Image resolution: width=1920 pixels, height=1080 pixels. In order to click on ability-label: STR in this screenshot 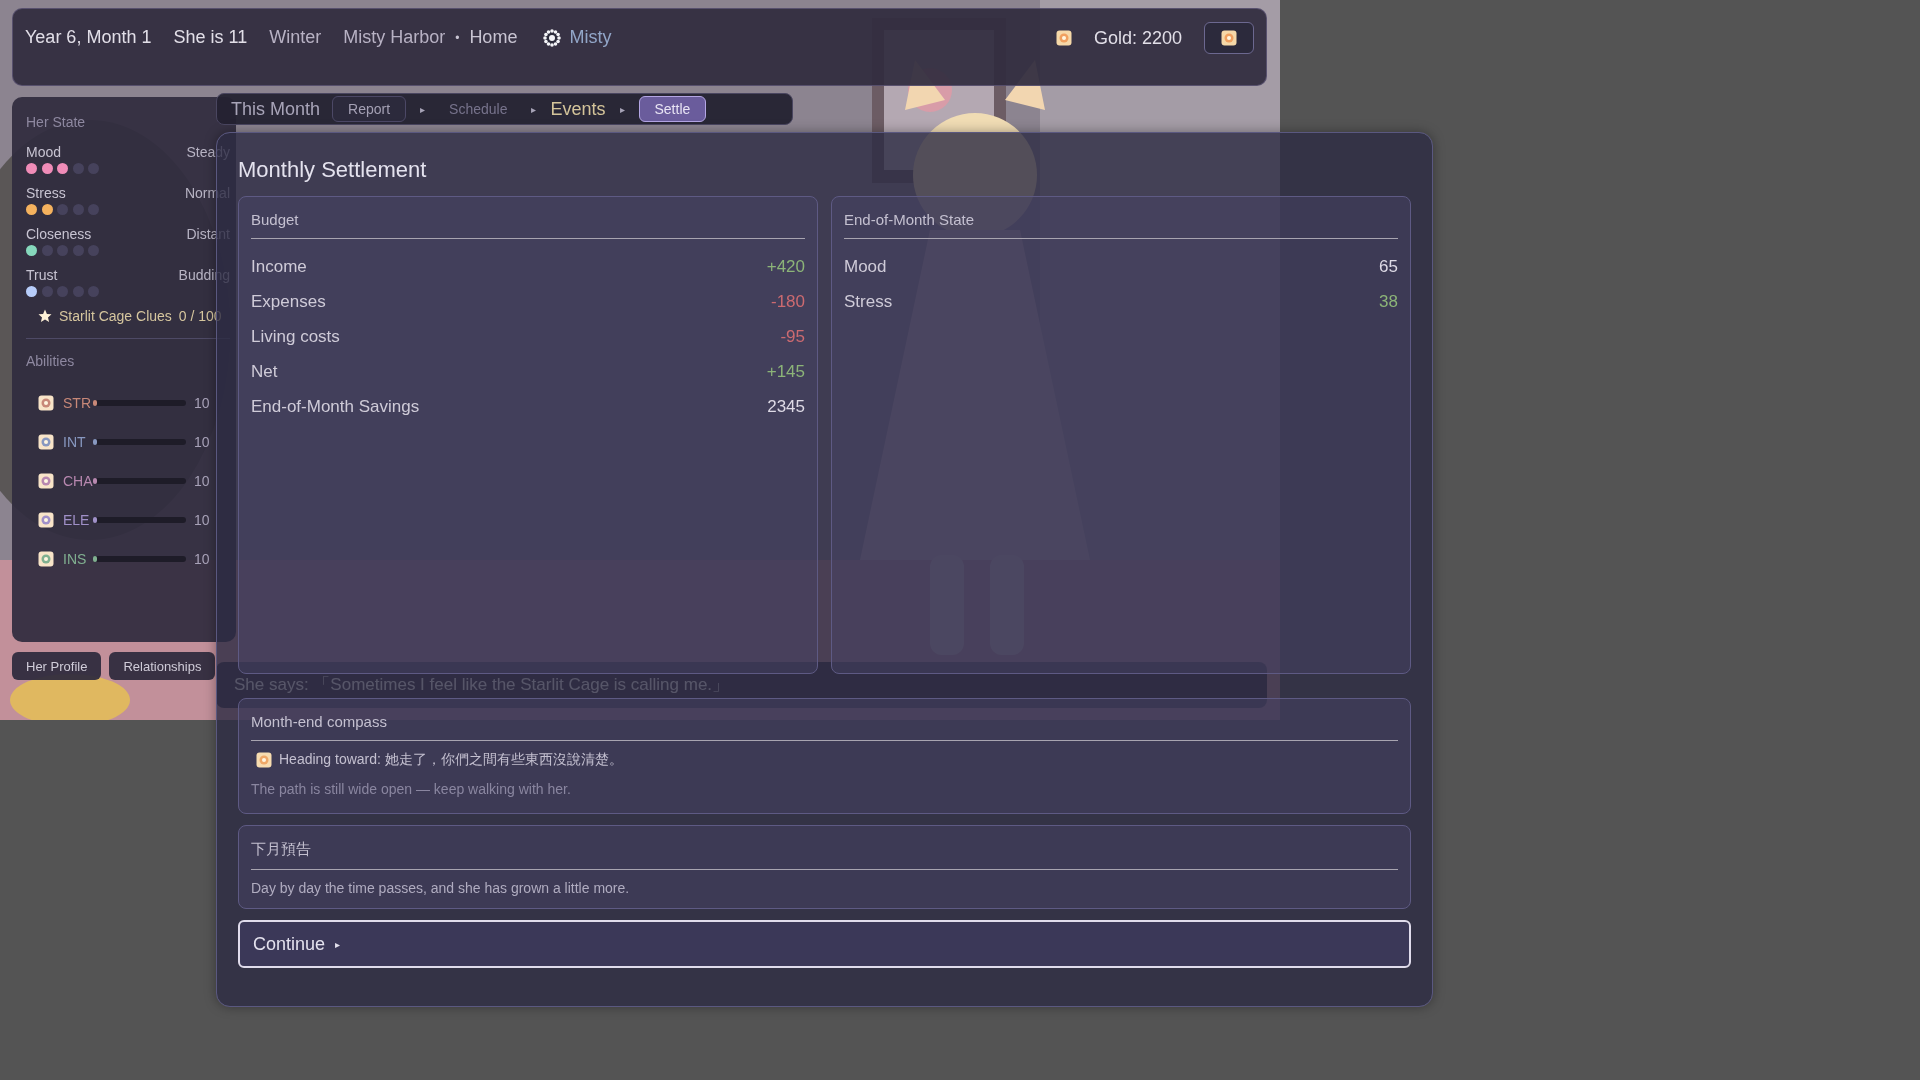, I will do `click(77, 402)`.